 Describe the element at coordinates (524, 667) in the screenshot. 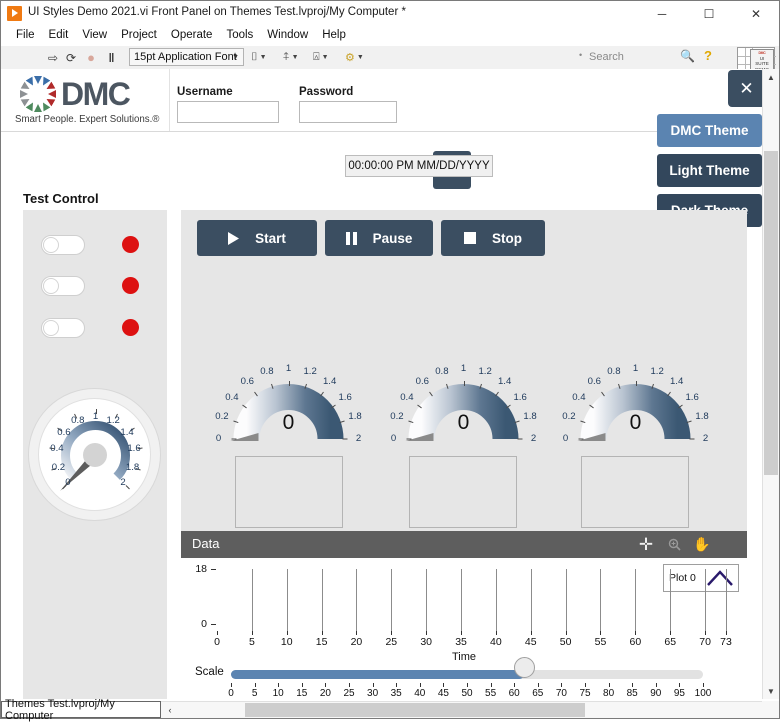

I see `scale-slider-thumb` at that location.